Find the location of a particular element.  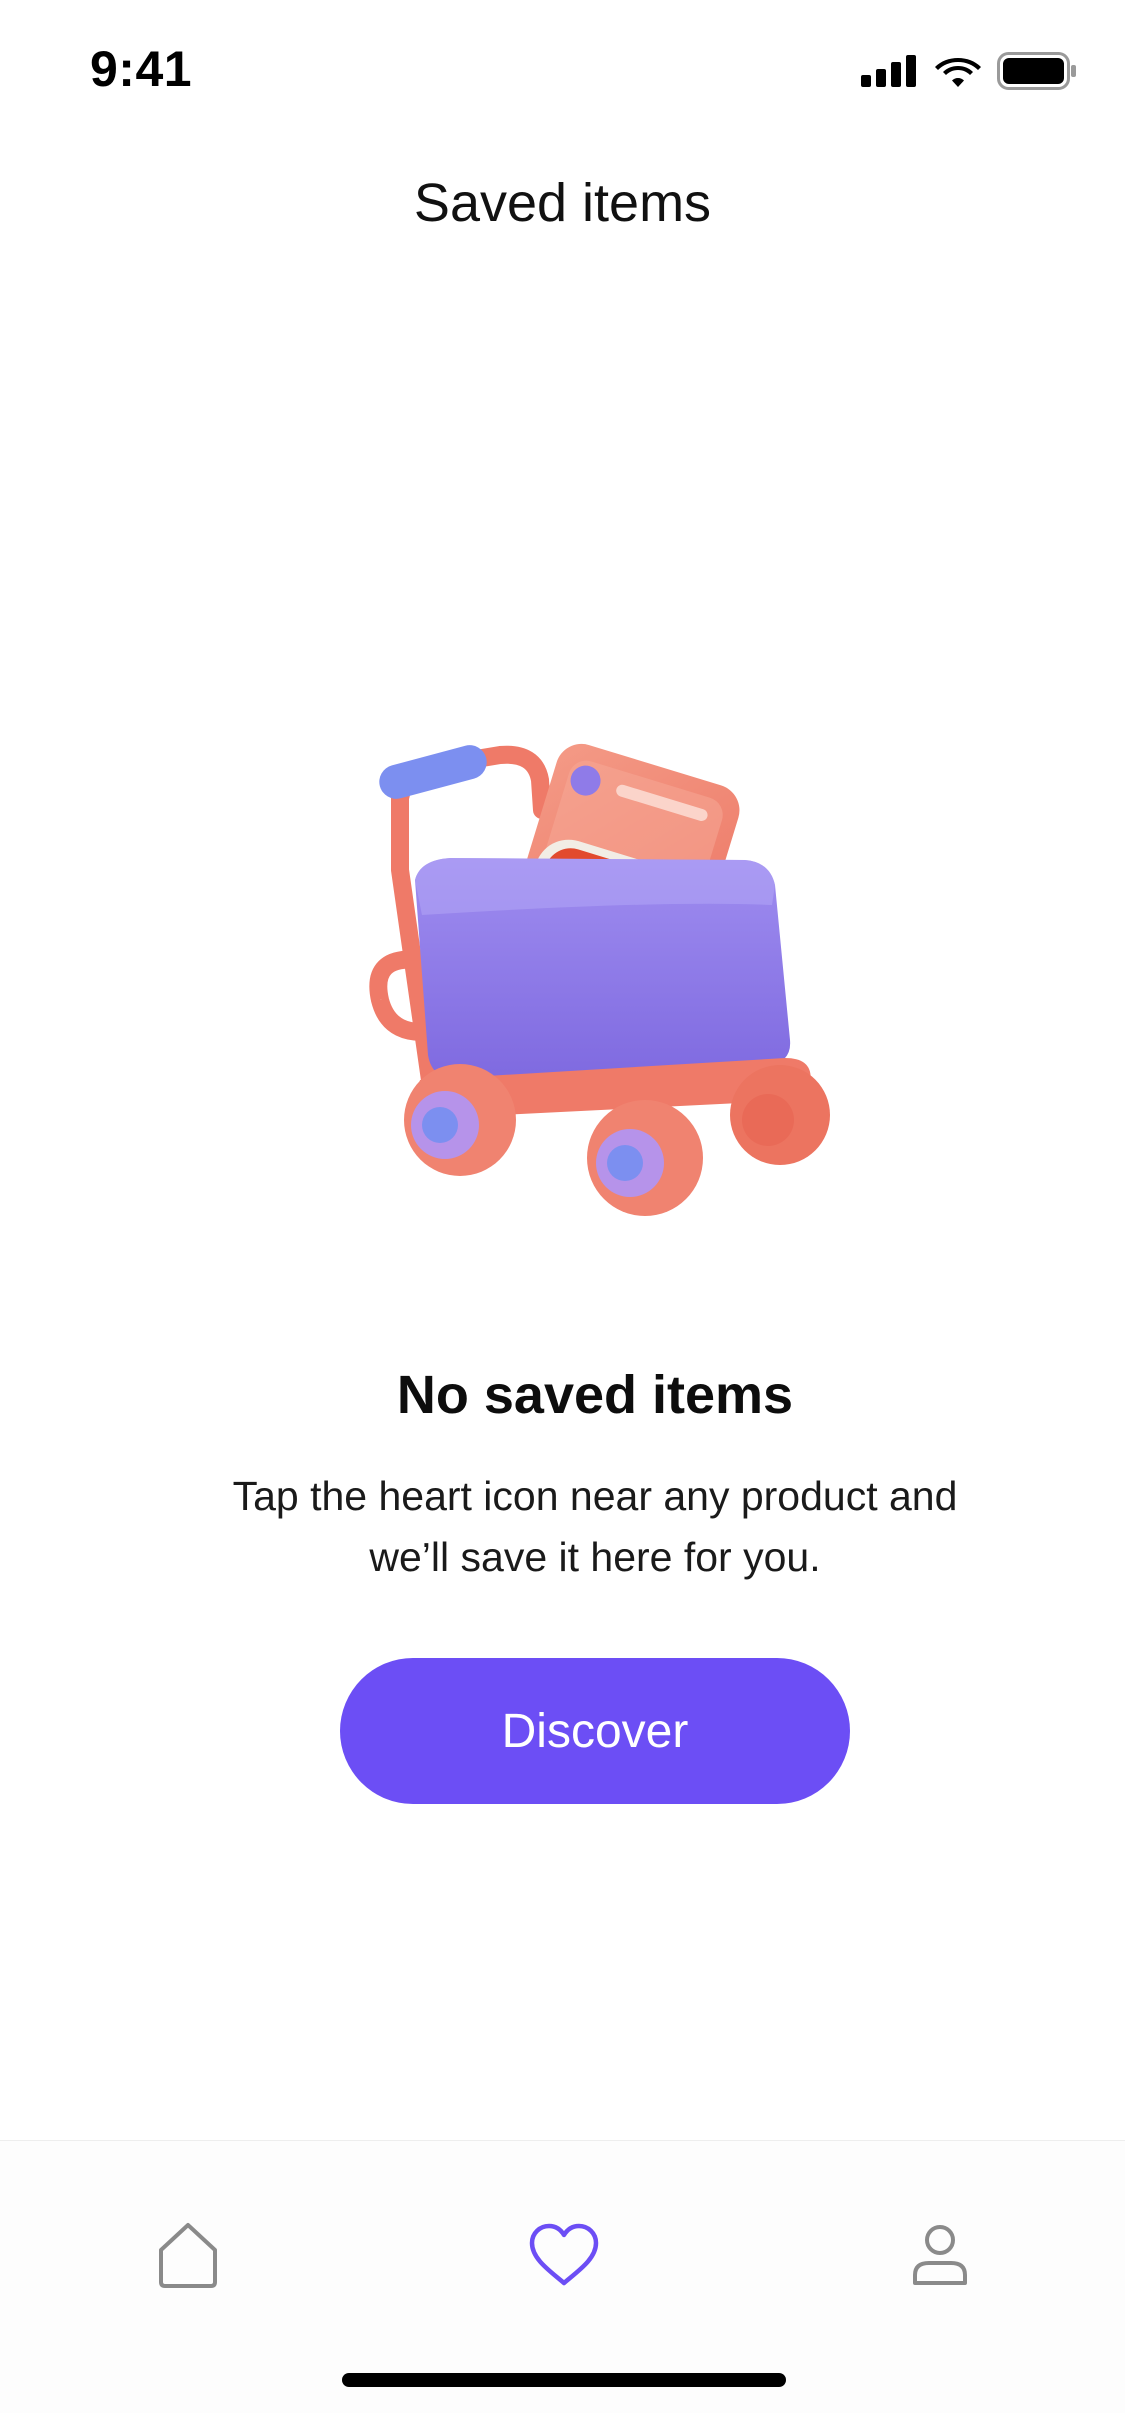

status-bar: 9:41 is located at coordinates (562, 70).